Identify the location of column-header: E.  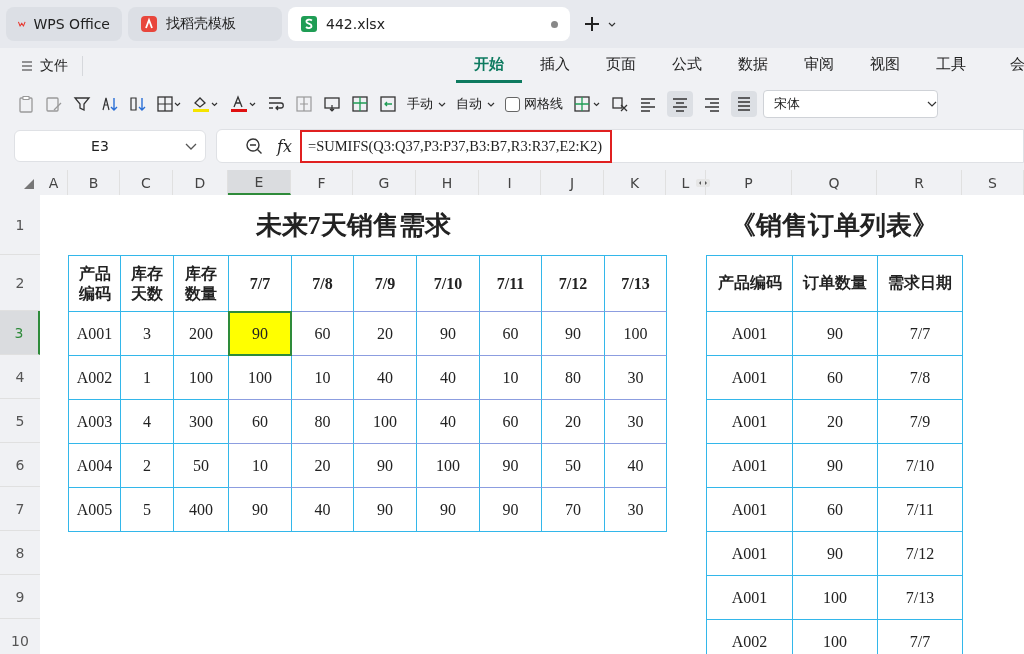
(259, 182).